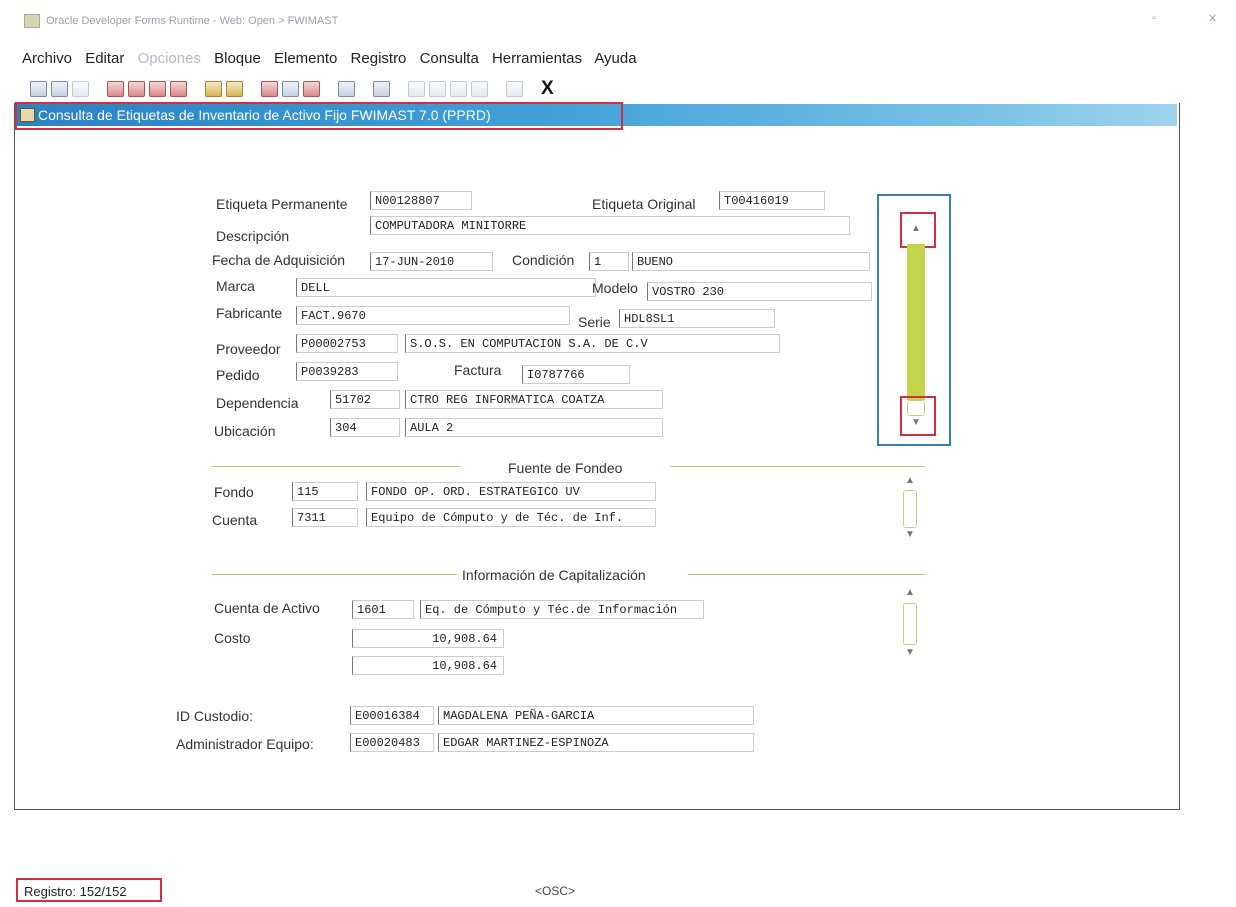 The width and height of the screenshot is (1236, 907). I want to click on field-ubicacion-name: AULA 2, so click(534, 427).